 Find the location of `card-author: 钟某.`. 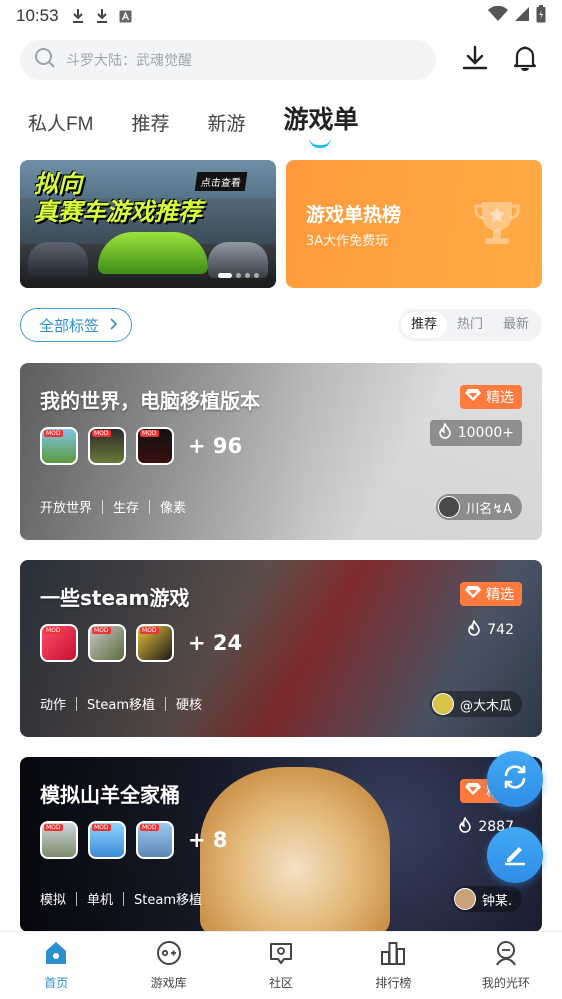

card-author: 钟某. is located at coordinates (486, 899).